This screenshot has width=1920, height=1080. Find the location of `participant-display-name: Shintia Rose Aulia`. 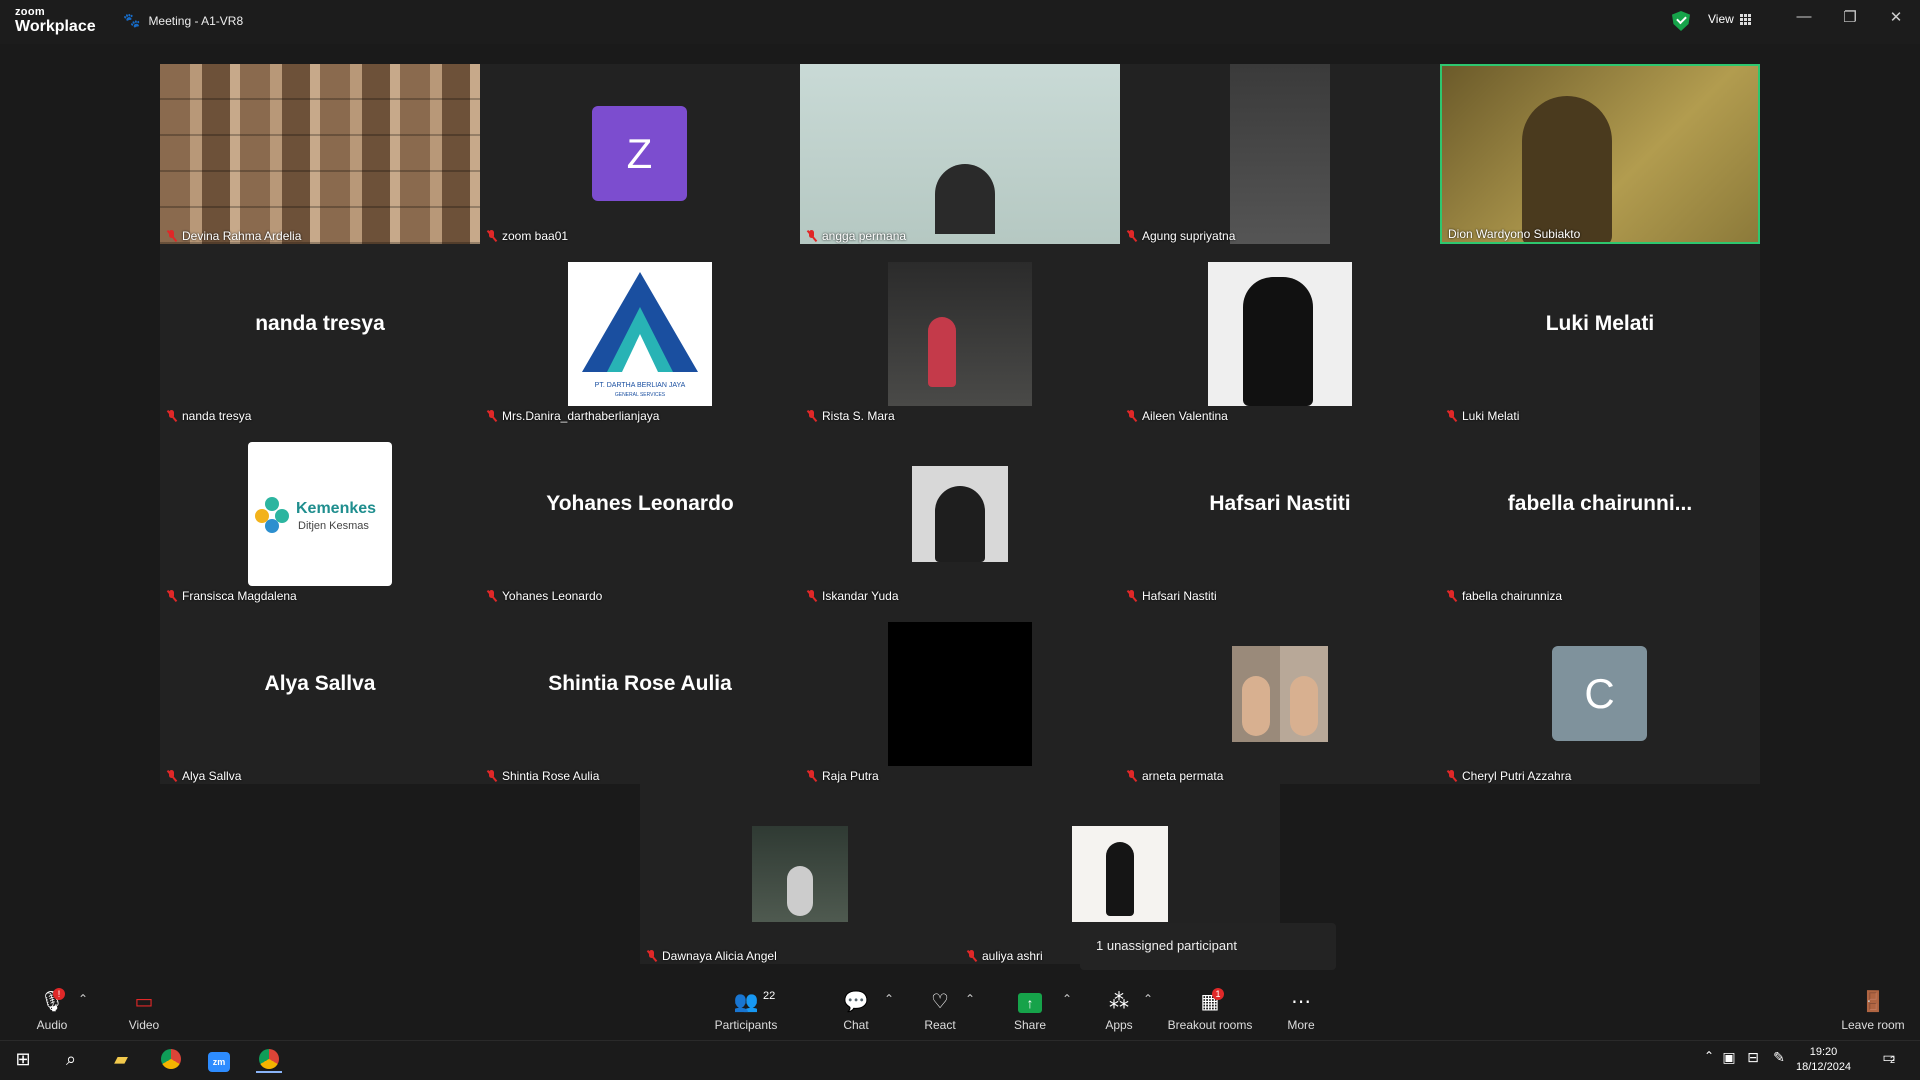

participant-display-name: Shintia Rose Aulia is located at coordinates (640, 683).